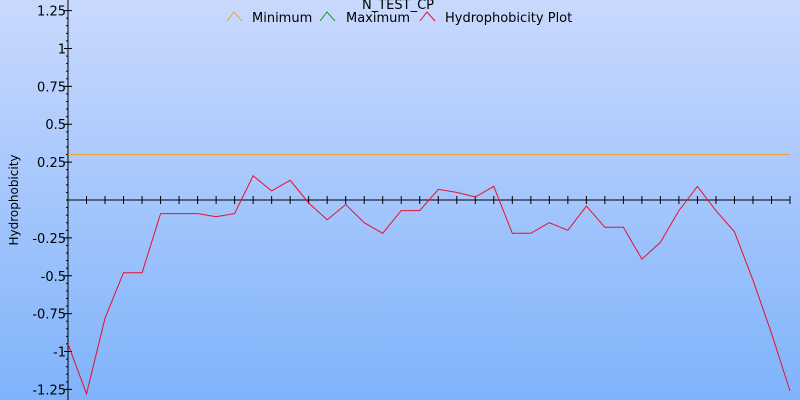  I want to click on y-tick-label: -1, so click(59, 353).